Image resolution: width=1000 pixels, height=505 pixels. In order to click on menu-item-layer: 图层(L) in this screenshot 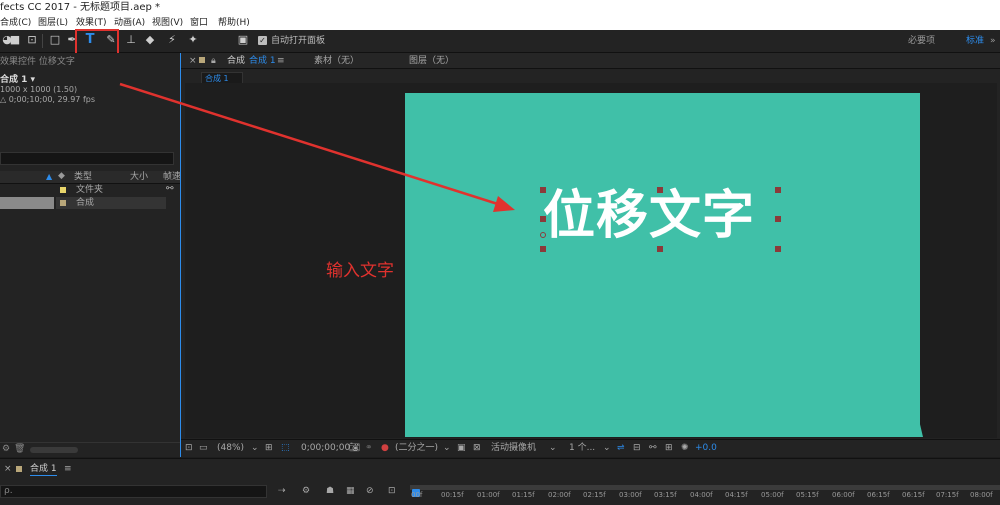, I will do `click(53, 23)`.